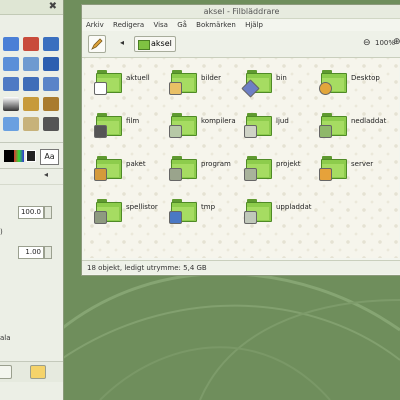  Describe the element at coordinates (31, 64) in the screenshot. I see `align-tool-icon` at that location.